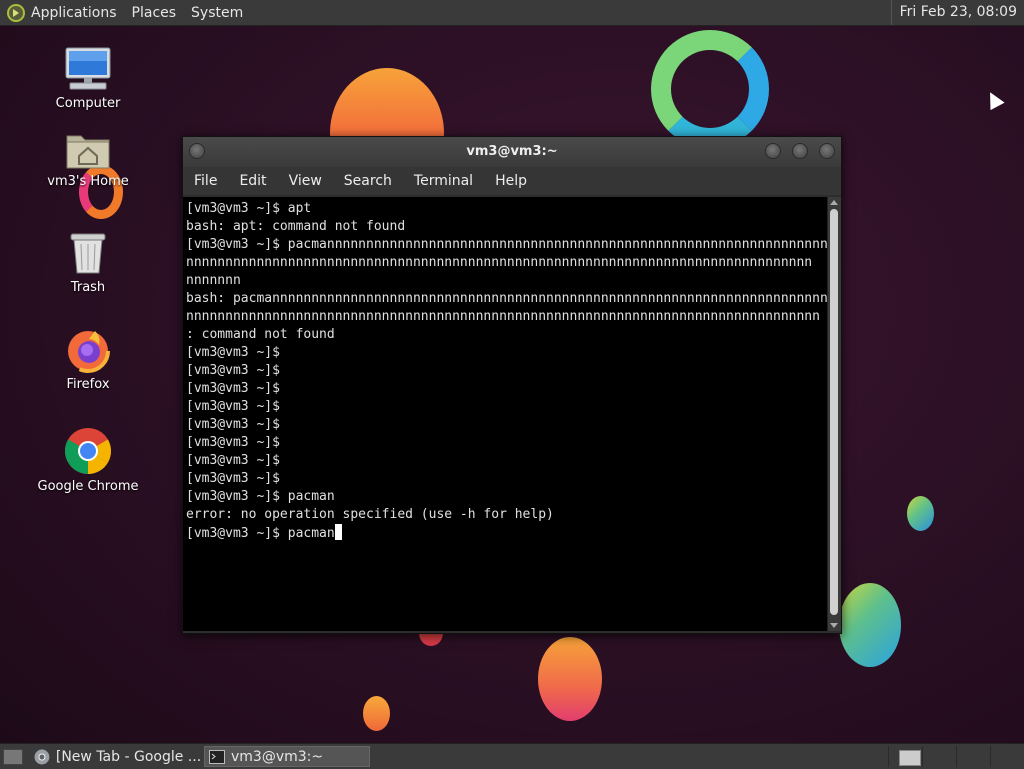  What do you see at coordinates (88, 350) in the screenshot?
I see `firefox-icon` at bounding box center [88, 350].